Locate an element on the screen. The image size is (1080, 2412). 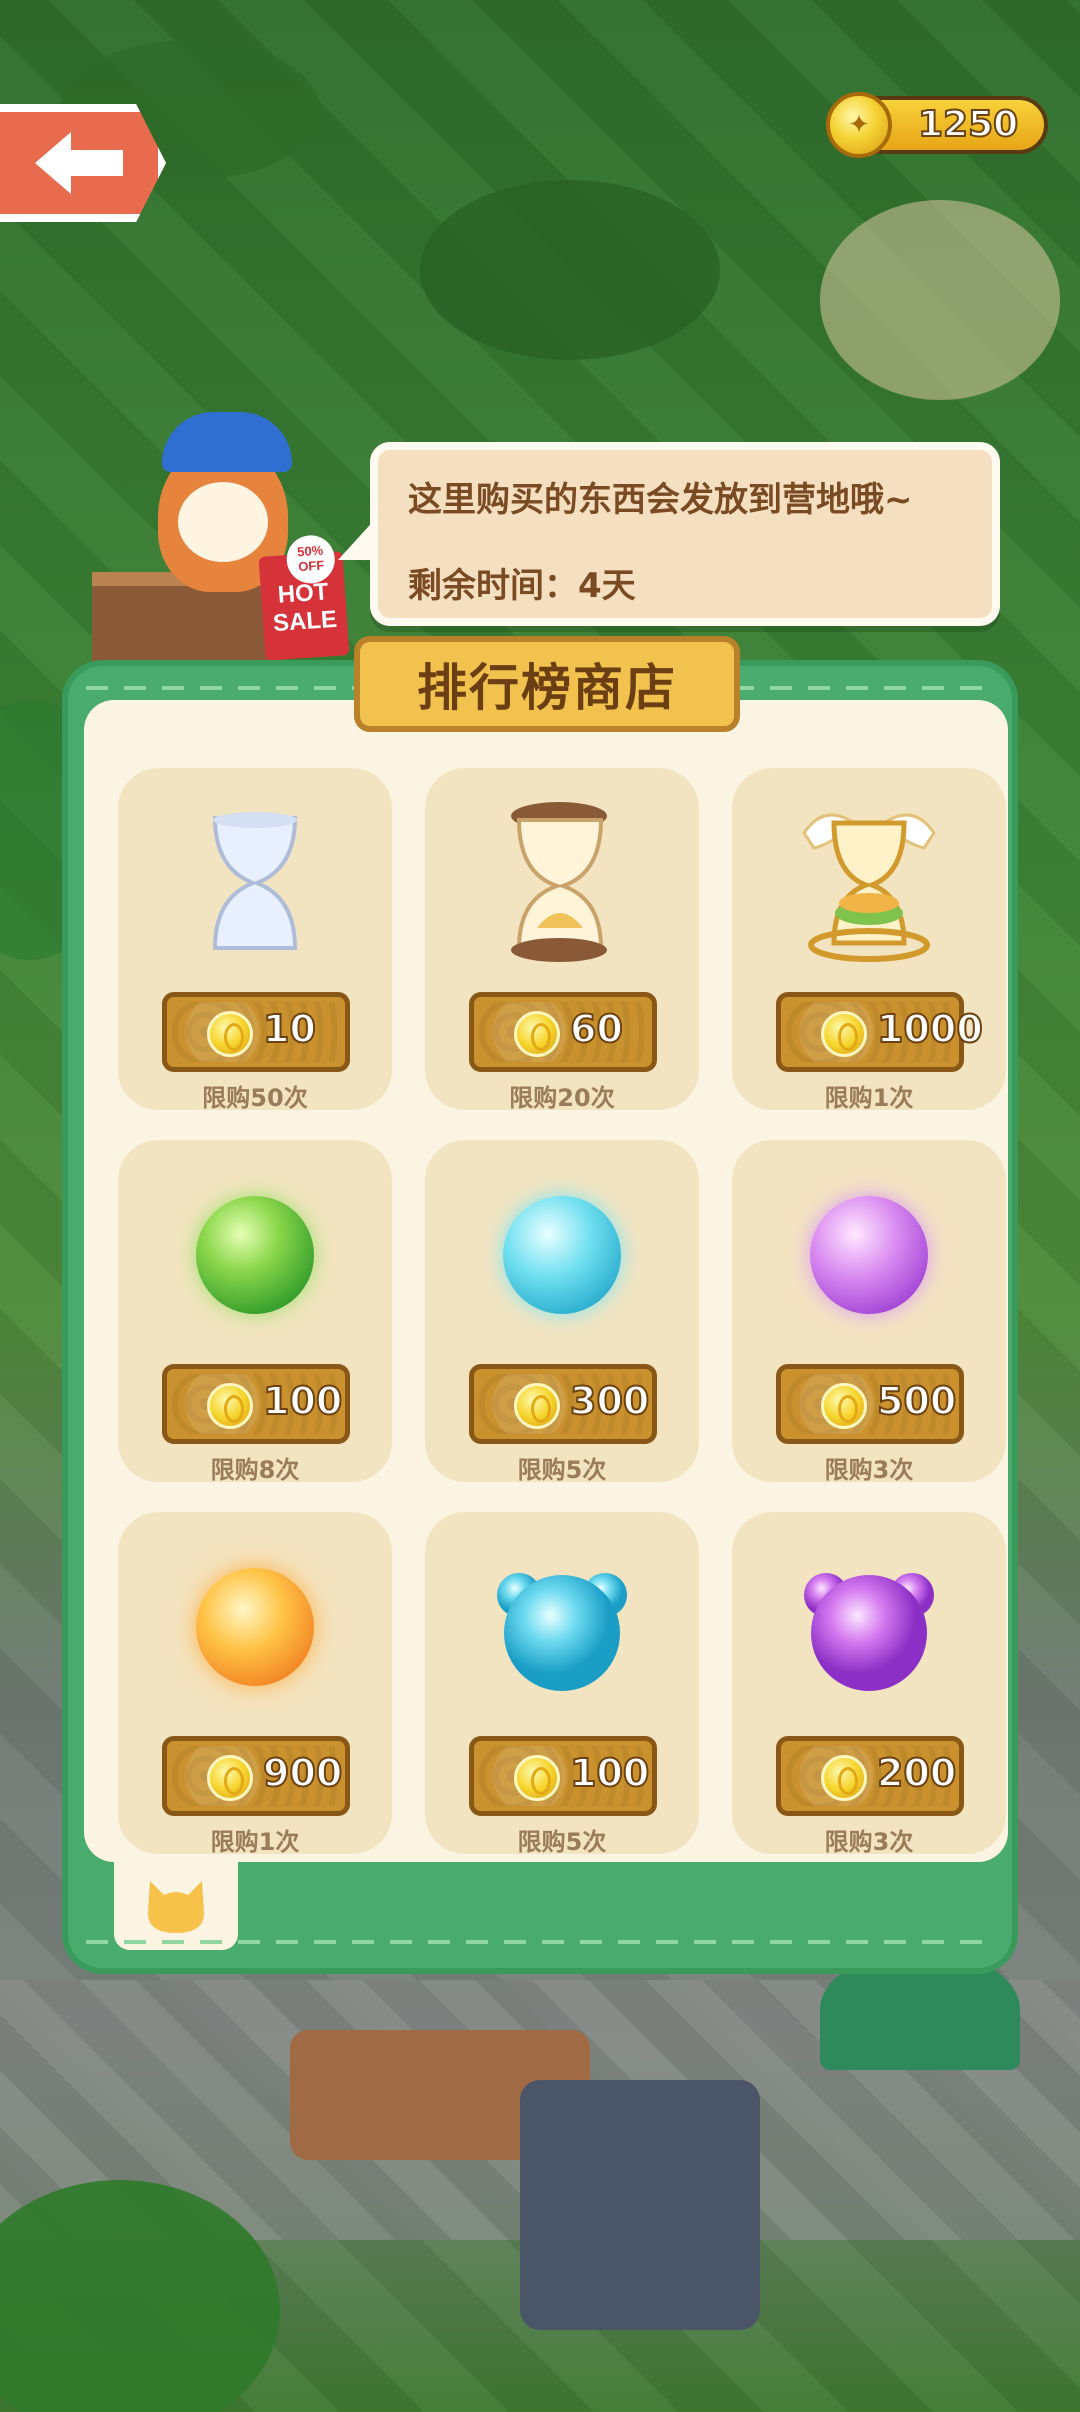
purple-orb-icon is located at coordinates (869, 1255).